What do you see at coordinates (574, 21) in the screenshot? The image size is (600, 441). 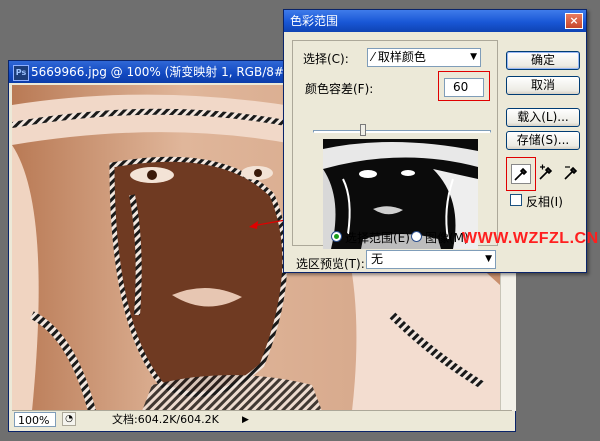 I see `close-button: ×` at bounding box center [574, 21].